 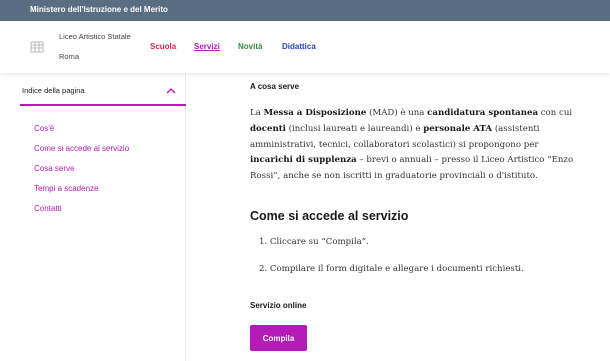 I want to click on school-city: Roma, so click(x=69, y=56).